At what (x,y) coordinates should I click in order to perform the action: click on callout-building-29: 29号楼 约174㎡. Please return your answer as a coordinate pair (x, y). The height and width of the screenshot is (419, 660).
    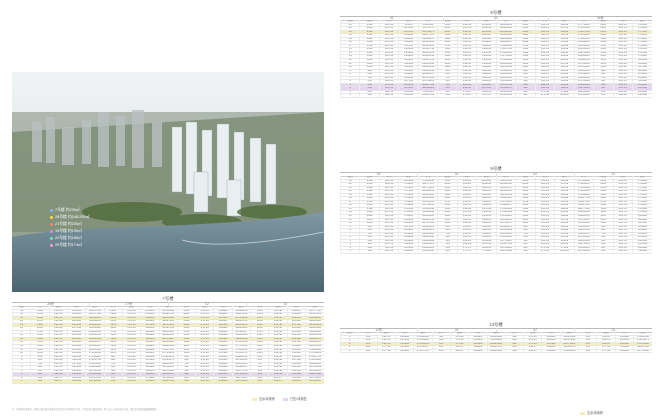
    Looking at the image, I should click on (66, 245).